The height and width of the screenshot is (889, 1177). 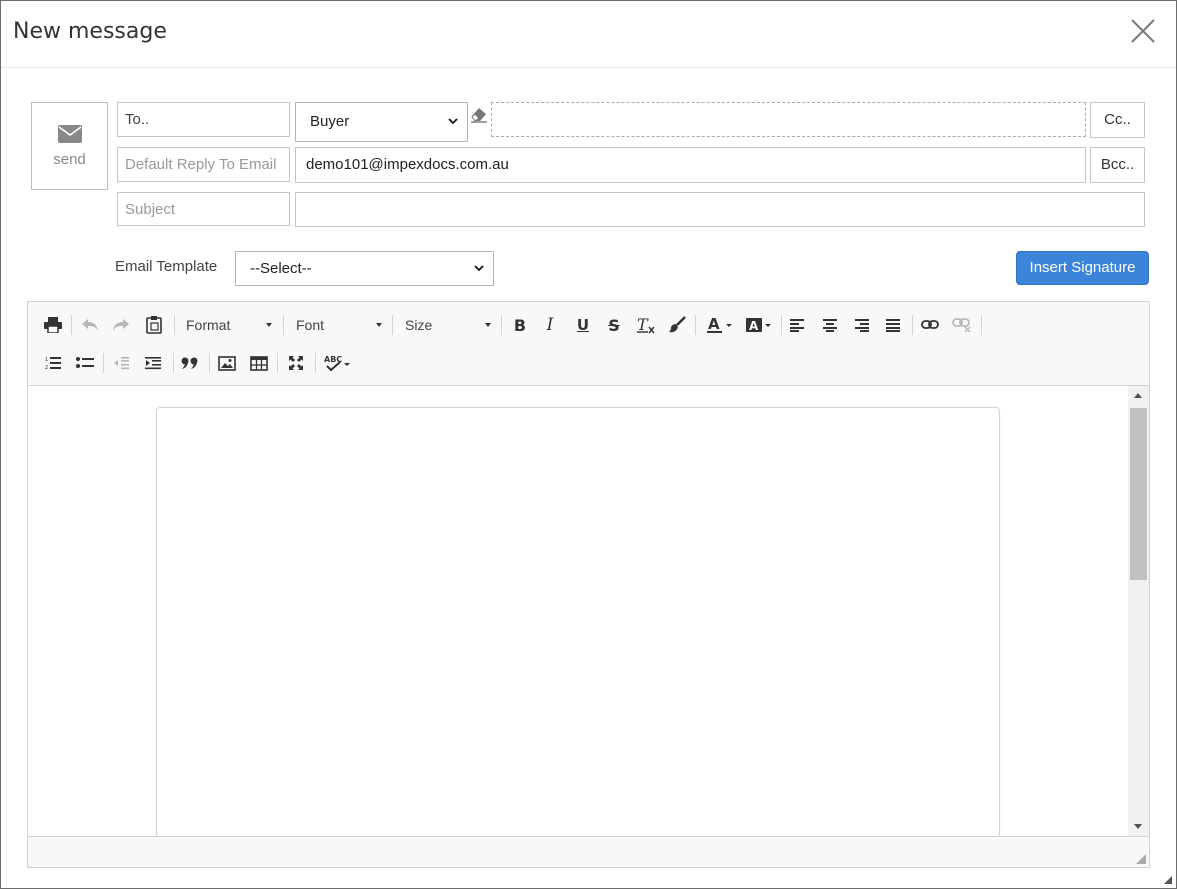 I want to click on bullet-list-button, so click(x=85, y=363).